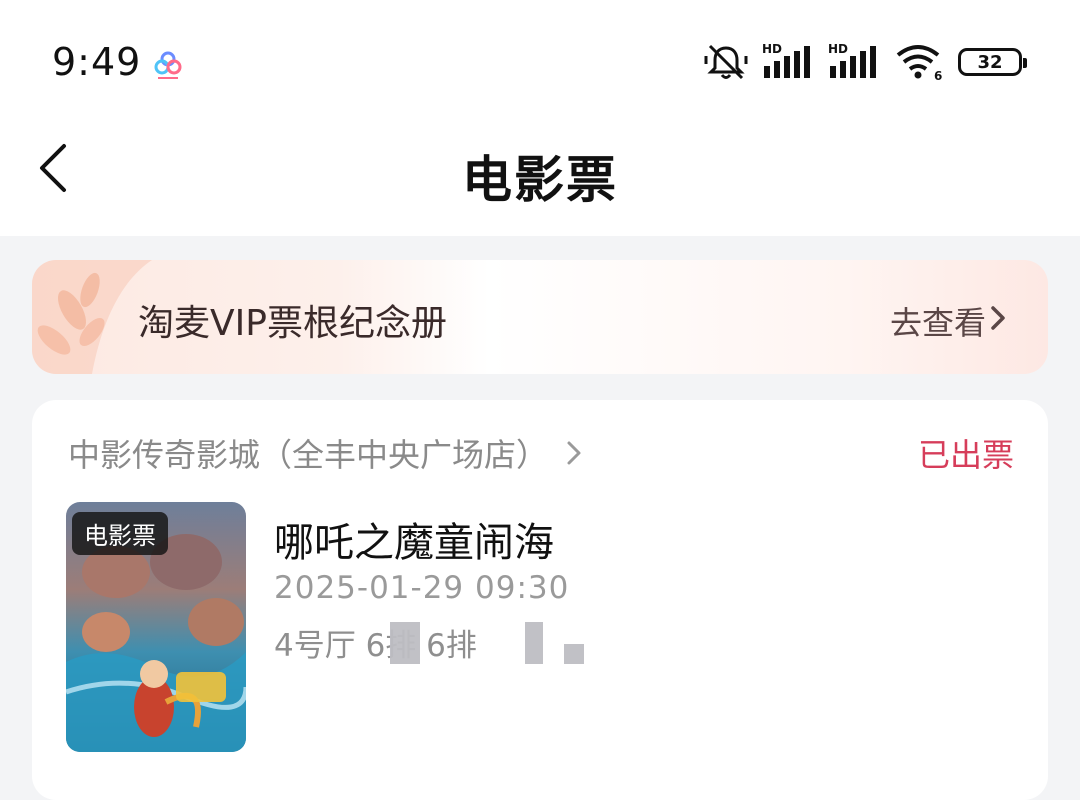  I want to click on cinema-link: 中影传奇影城（全丰中央广场店）, so click(325, 453).